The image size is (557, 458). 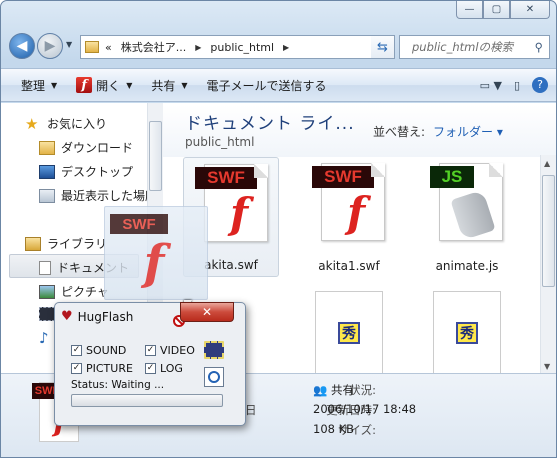 What do you see at coordinates (50, 46) in the screenshot?
I see `forward-button: ▶` at bounding box center [50, 46].